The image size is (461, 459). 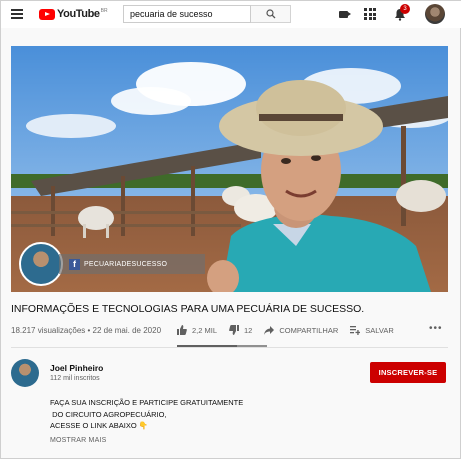 What do you see at coordinates (187, 14) in the screenshot?
I see `search-input: pecuaria de sucesso` at bounding box center [187, 14].